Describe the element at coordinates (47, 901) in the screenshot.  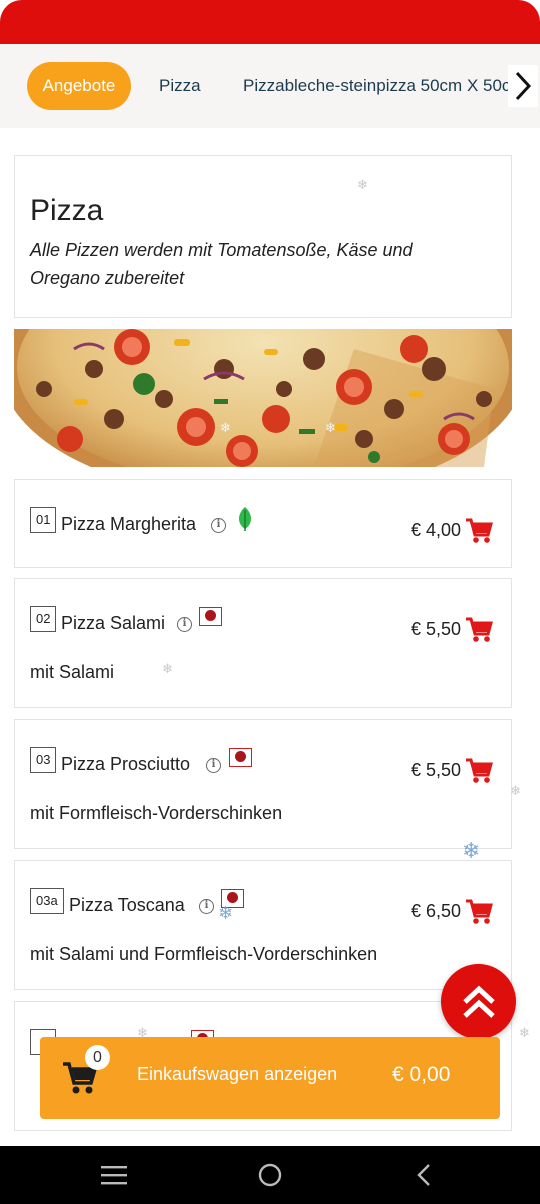
I see `item-number: 03a` at that location.